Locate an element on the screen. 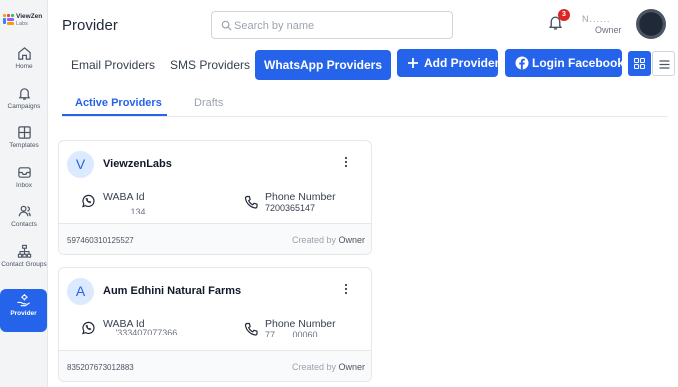 This screenshot has width=678, height=387. sidebar-item-contact-groups: Contact Groups is located at coordinates (24, 264).